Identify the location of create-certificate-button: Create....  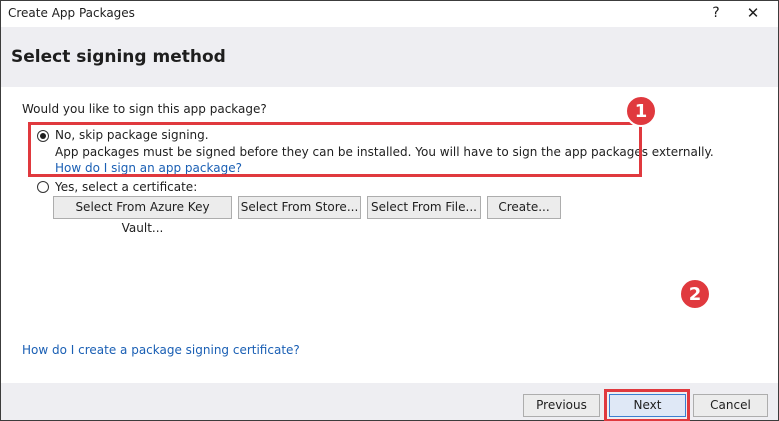
(524, 207).